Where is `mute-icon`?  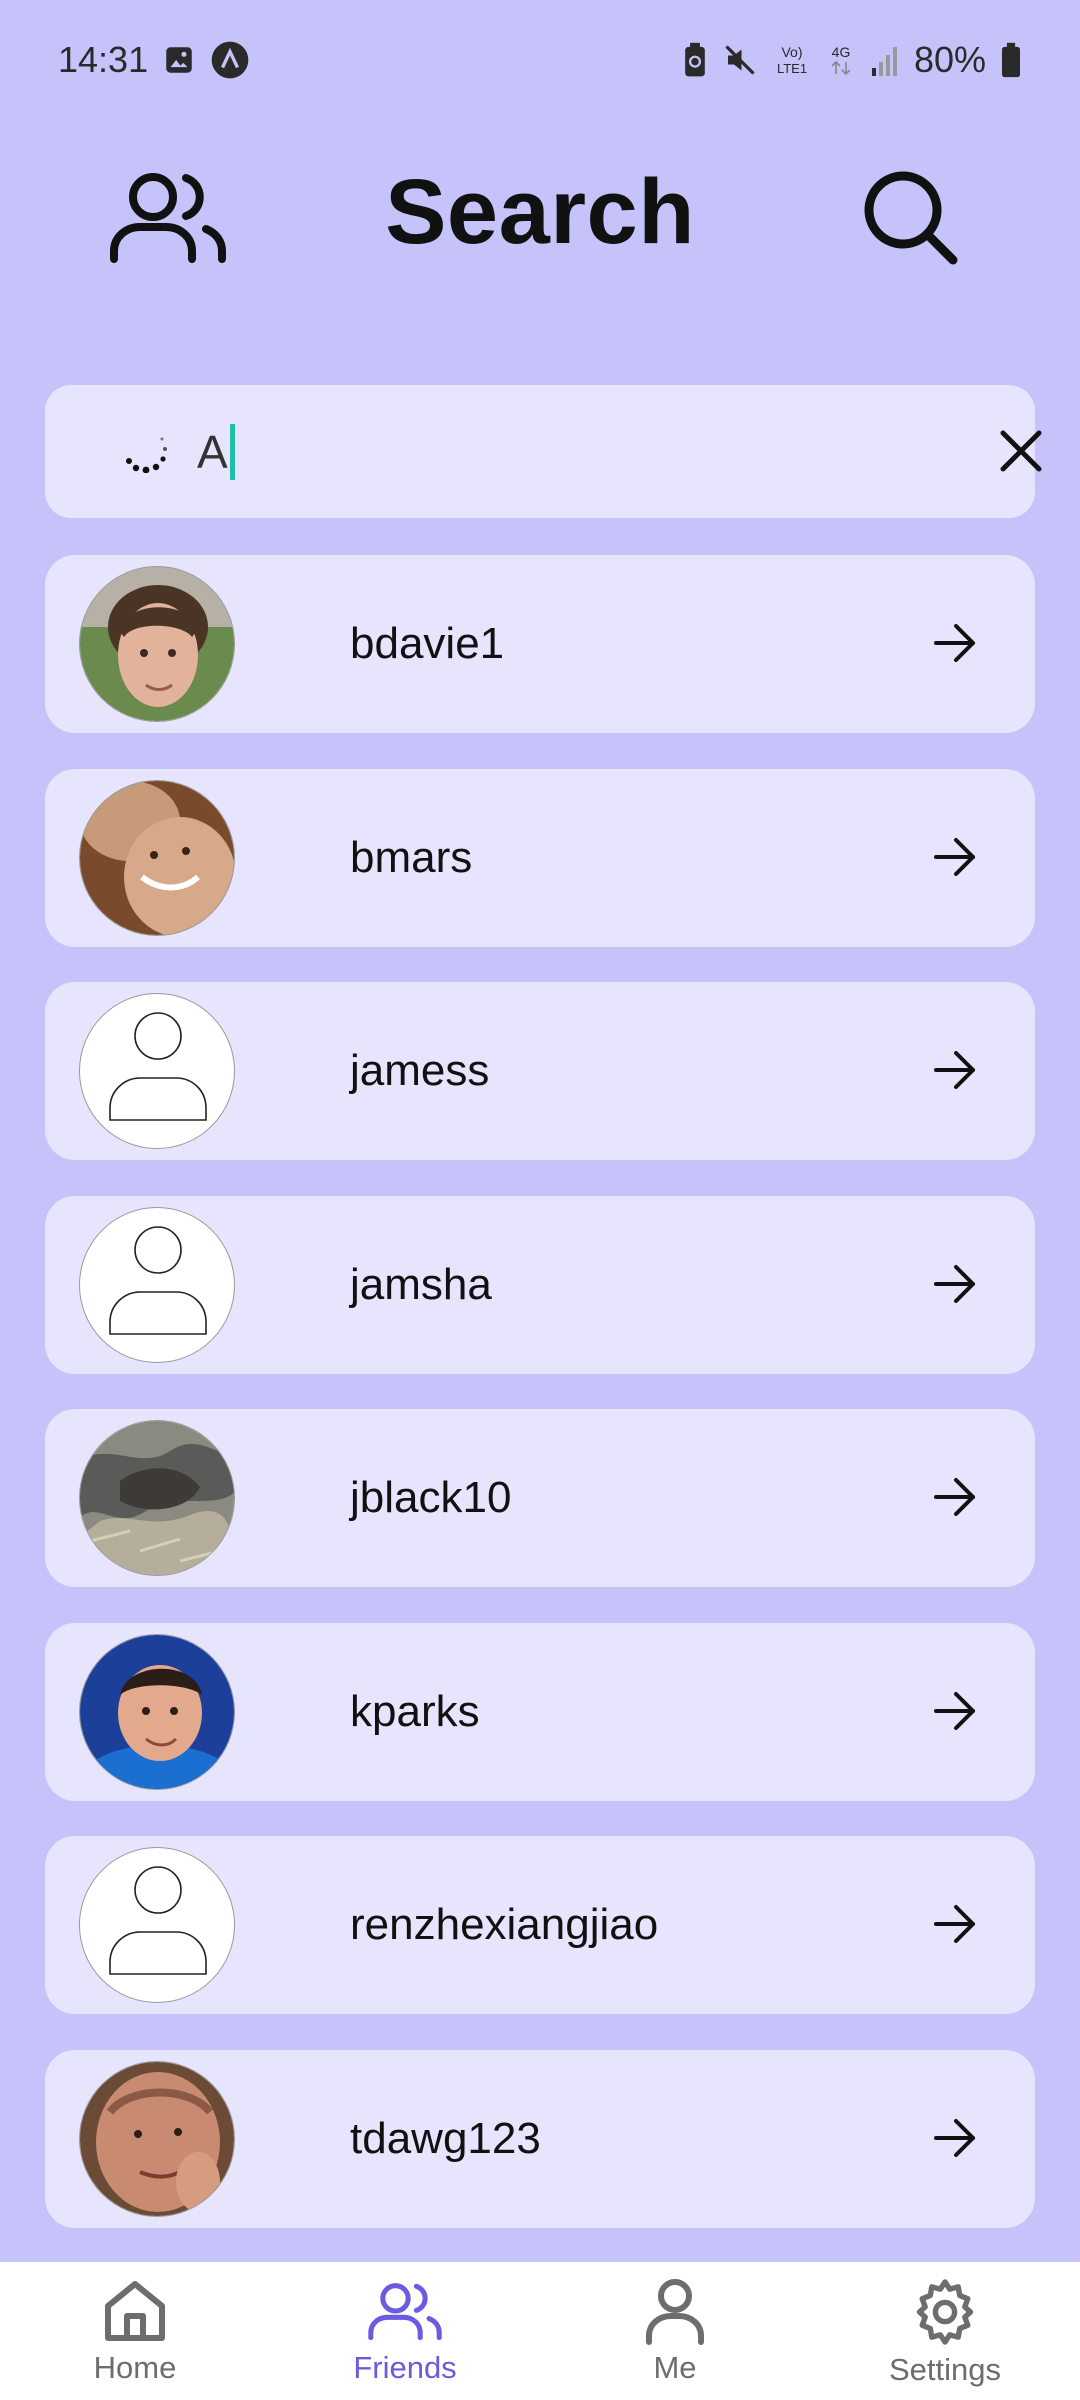 mute-icon is located at coordinates (740, 60).